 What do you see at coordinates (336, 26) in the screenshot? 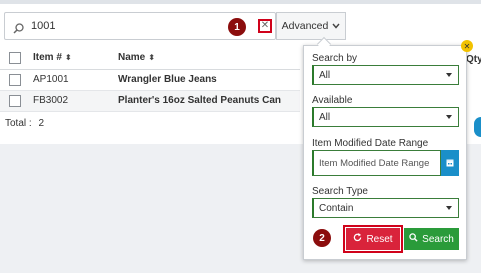
I see `chevron-down-icon` at bounding box center [336, 26].